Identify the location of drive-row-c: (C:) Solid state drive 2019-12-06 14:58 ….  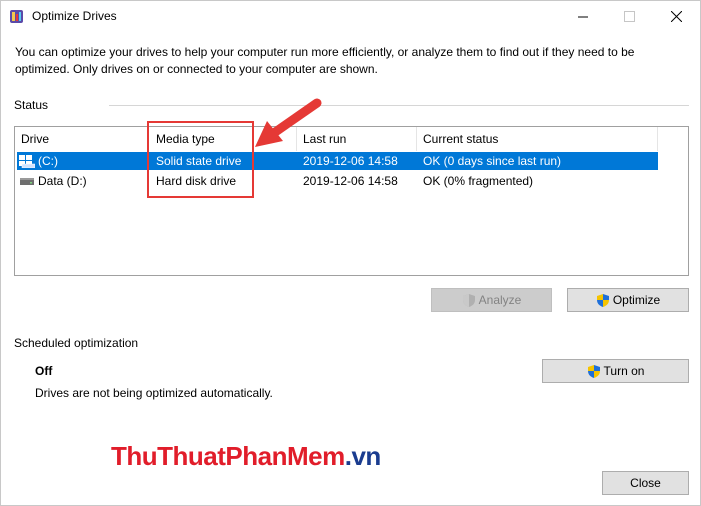
(337, 161).